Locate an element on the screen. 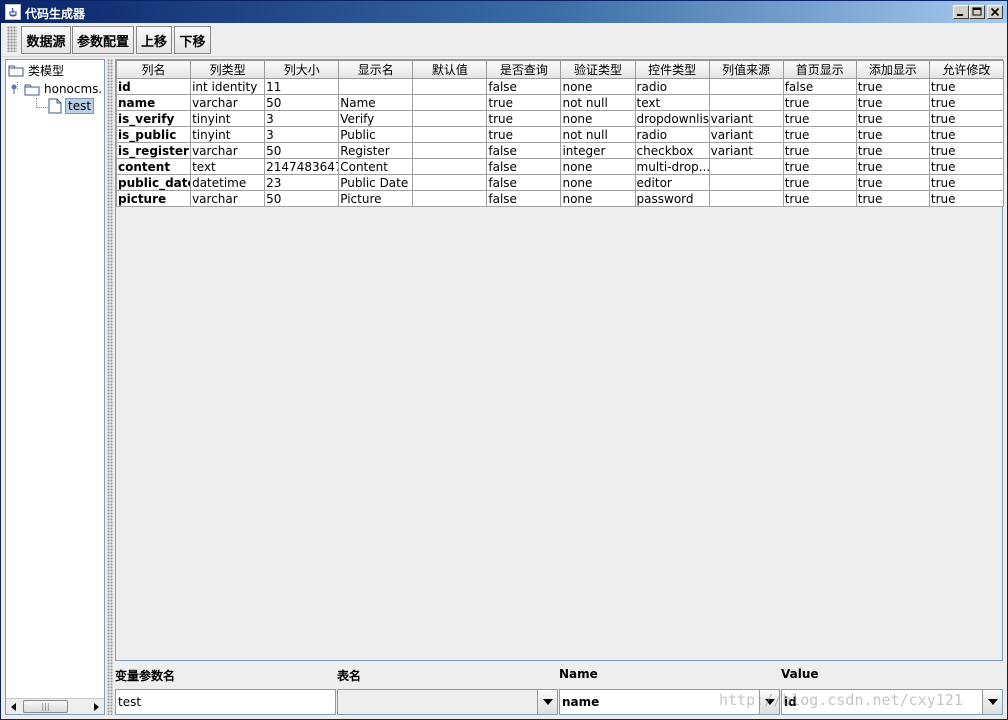 The height and width of the screenshot is (720, 1008). table-cell: Public is located at coordinates (376, 134).